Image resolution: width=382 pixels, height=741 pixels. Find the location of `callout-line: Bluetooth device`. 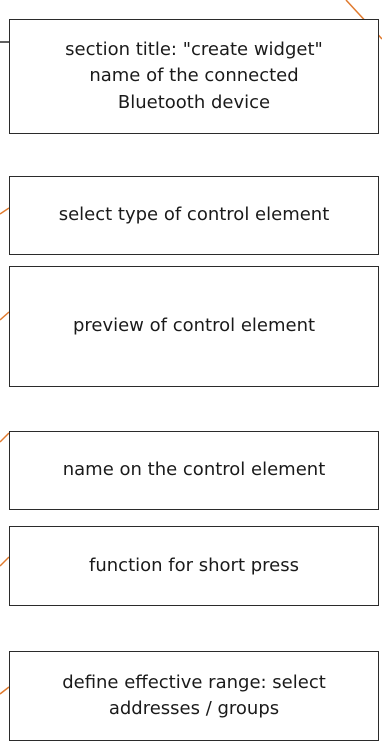

callout-line: Bluetooth device is located at coordinates (194, 102).